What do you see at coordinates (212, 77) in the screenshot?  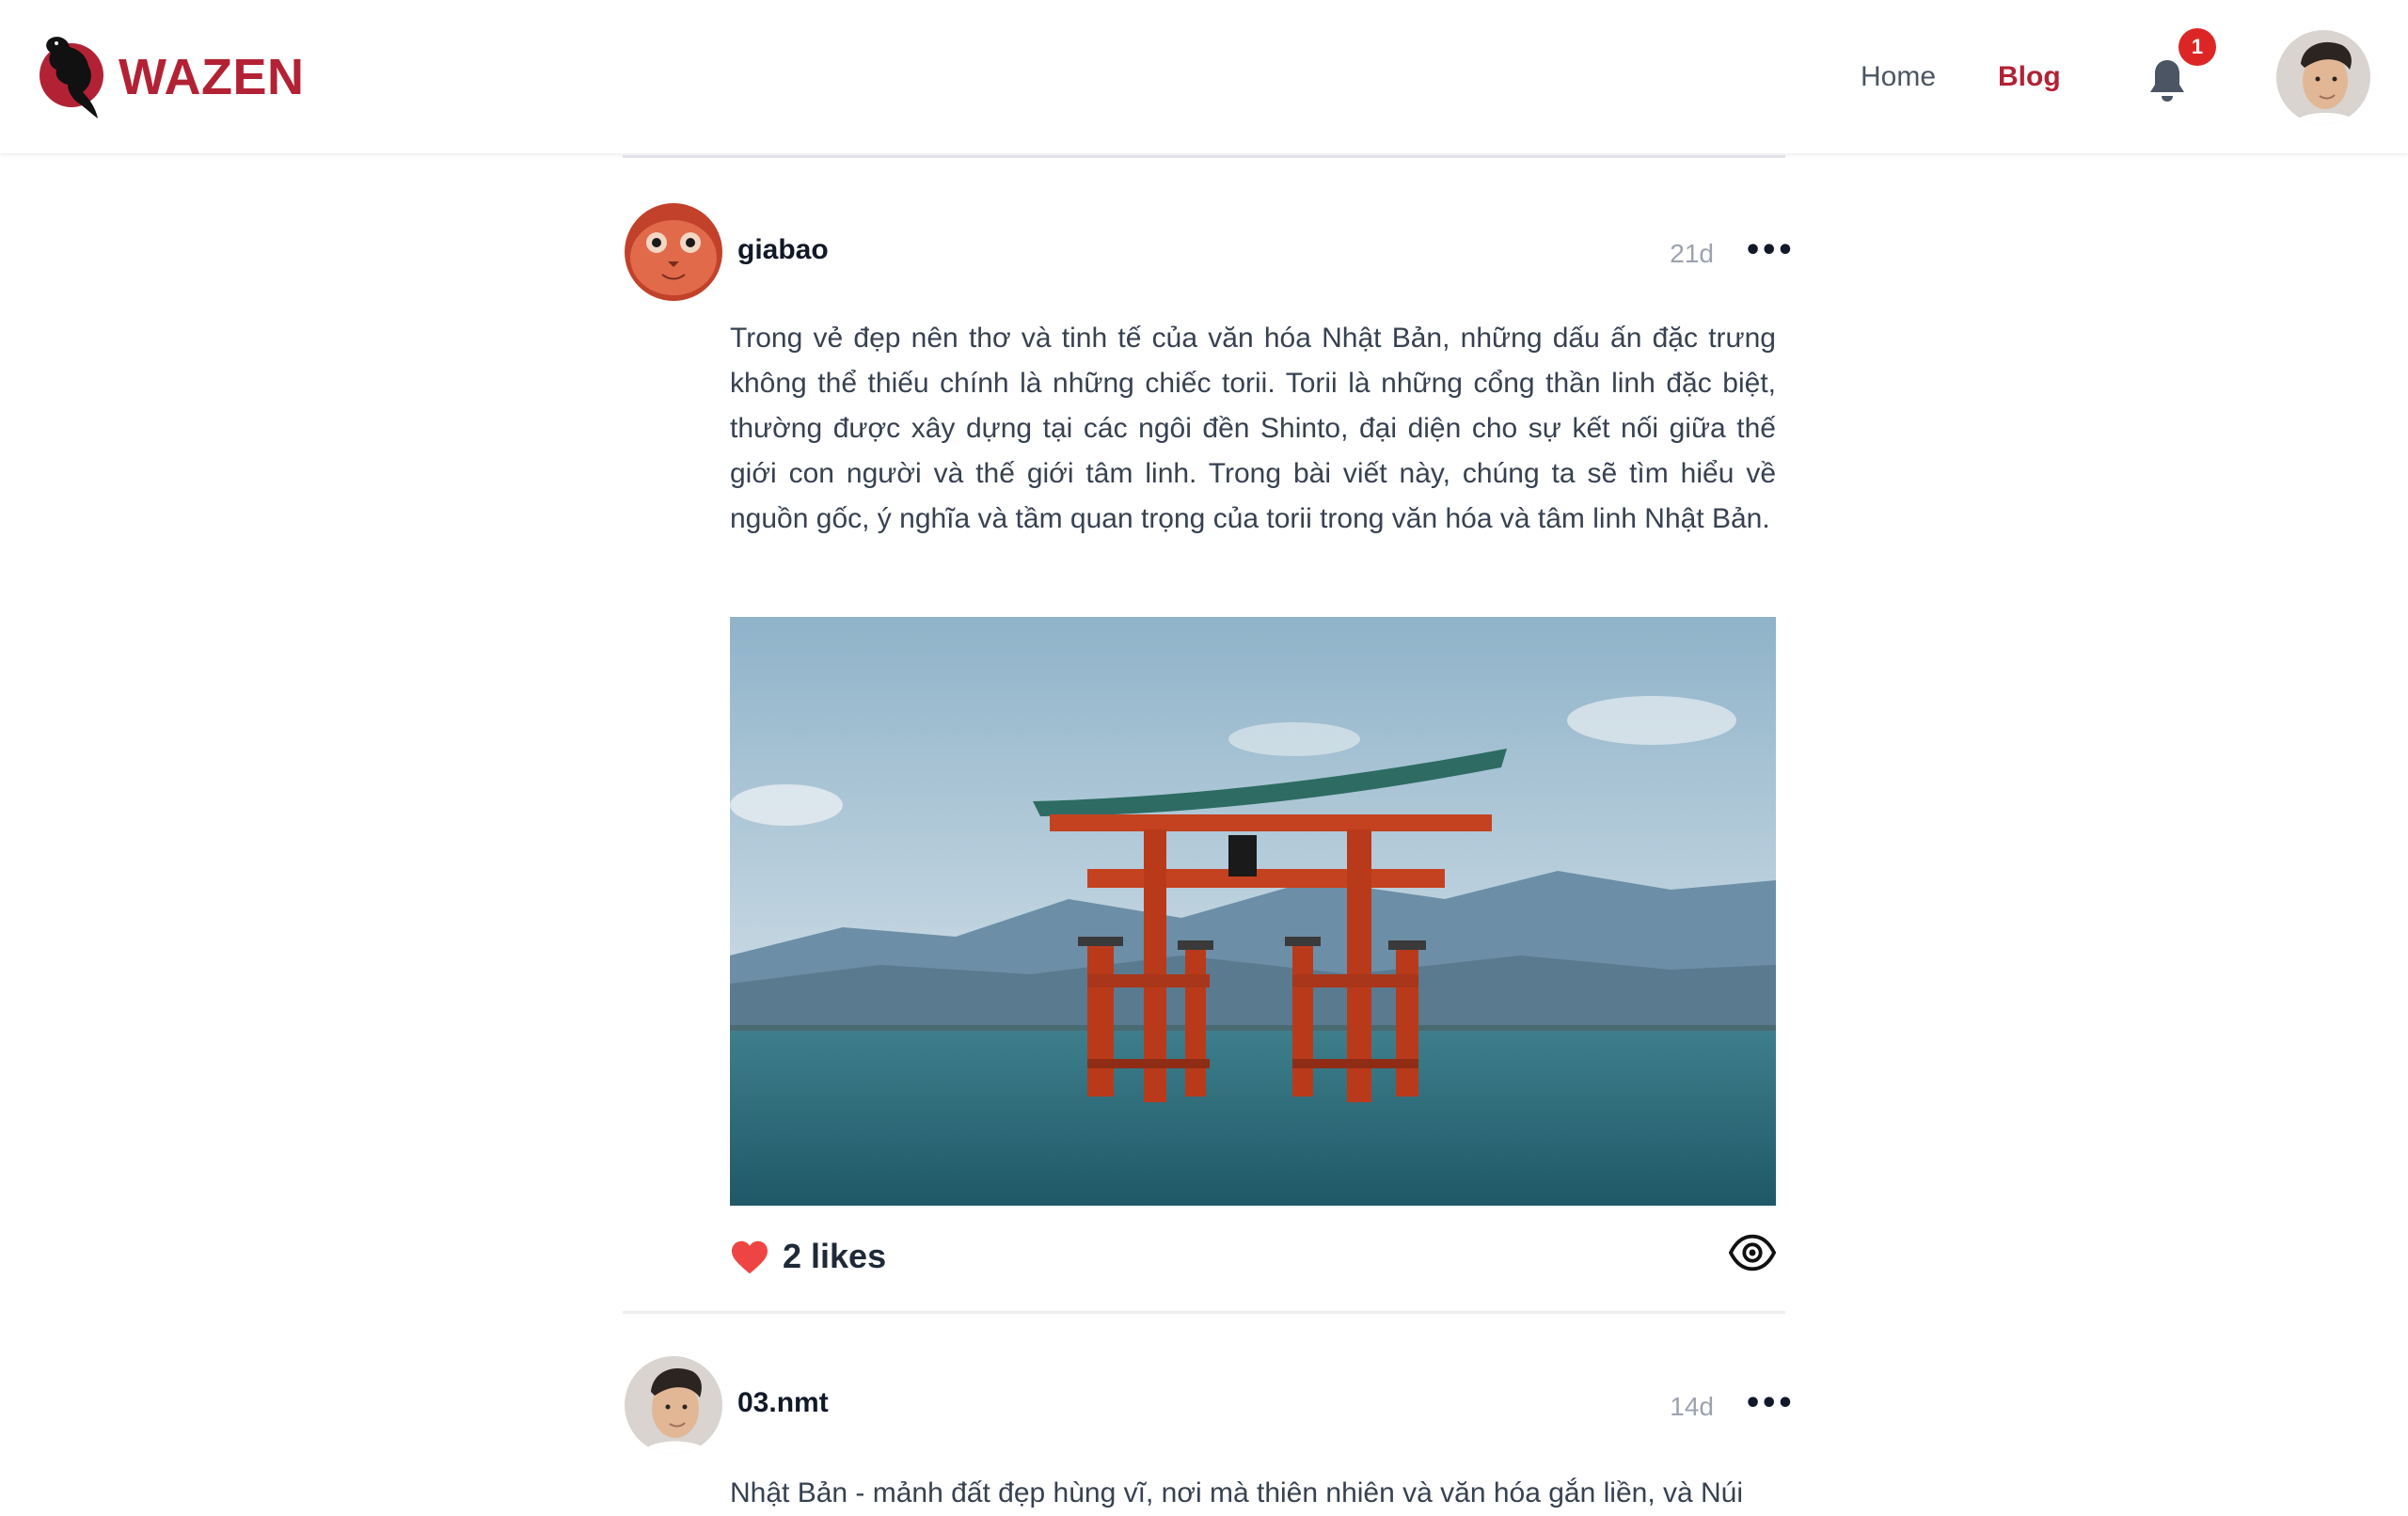 I see `brand-name: WAZEN` at bounding box center [212, 77].